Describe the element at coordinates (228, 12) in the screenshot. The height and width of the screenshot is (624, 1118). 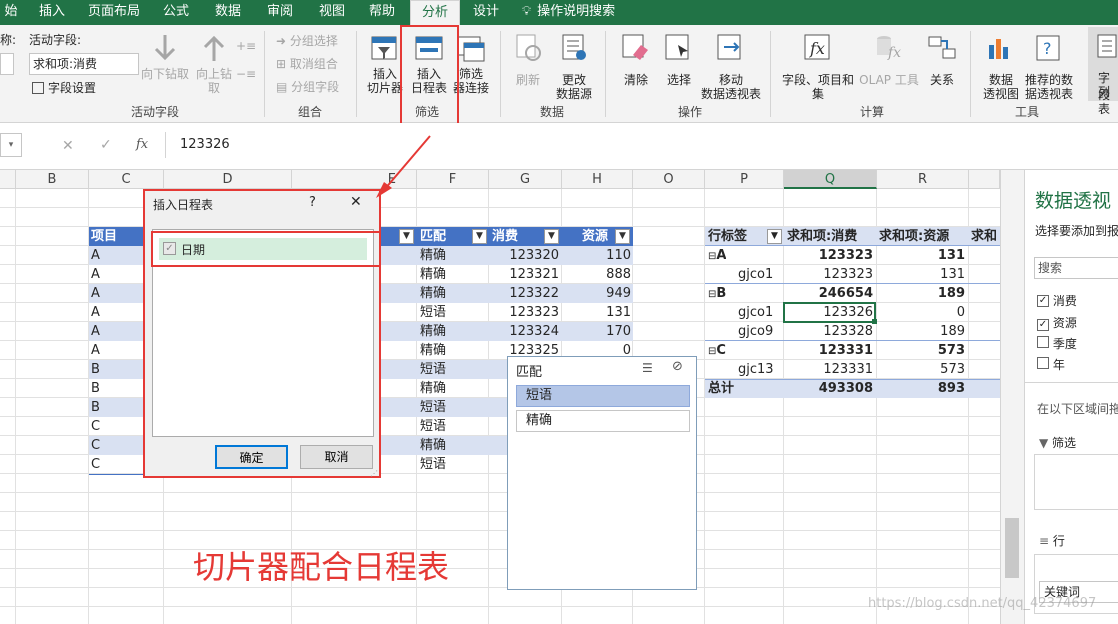
I see `tab-data: 数据` at that location.